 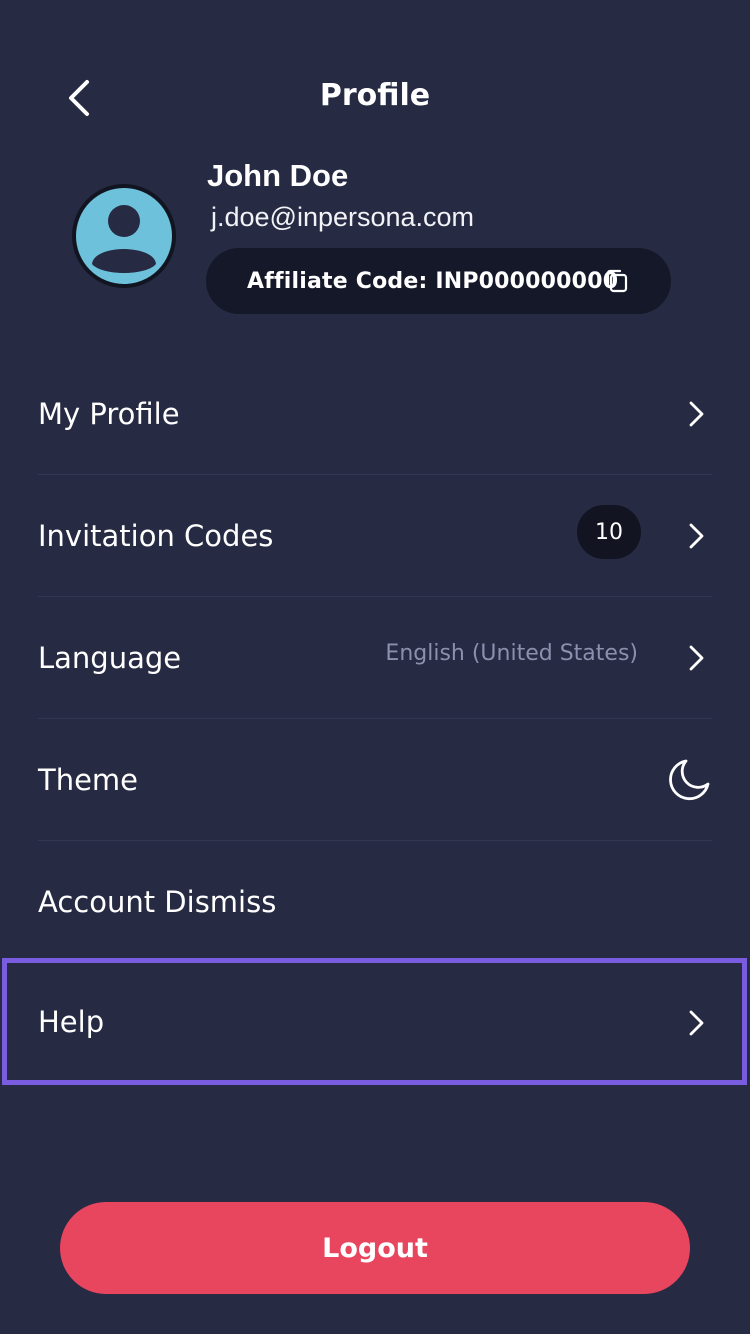 What do you see at coordinates (71, 1022) in the screenshot?
I see `menu-item-label: Help` at bounding box center [71, 1022].